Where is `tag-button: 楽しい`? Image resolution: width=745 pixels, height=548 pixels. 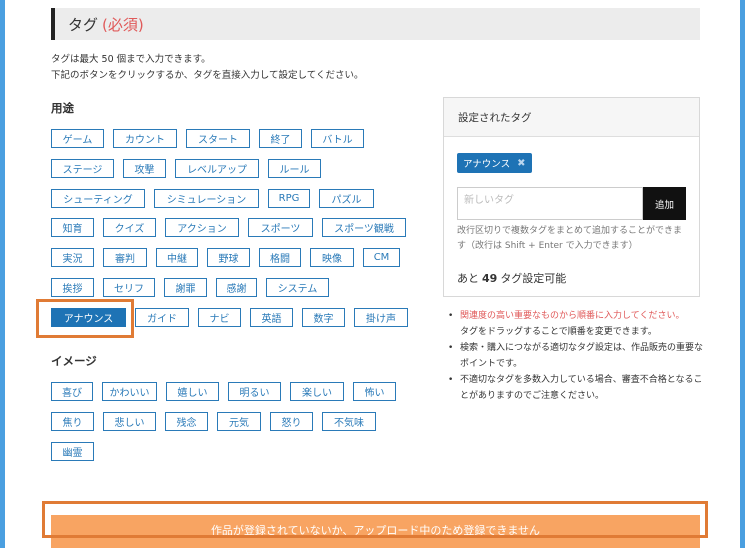 tag-button: 楽しい is located at coordinates (317, 391).